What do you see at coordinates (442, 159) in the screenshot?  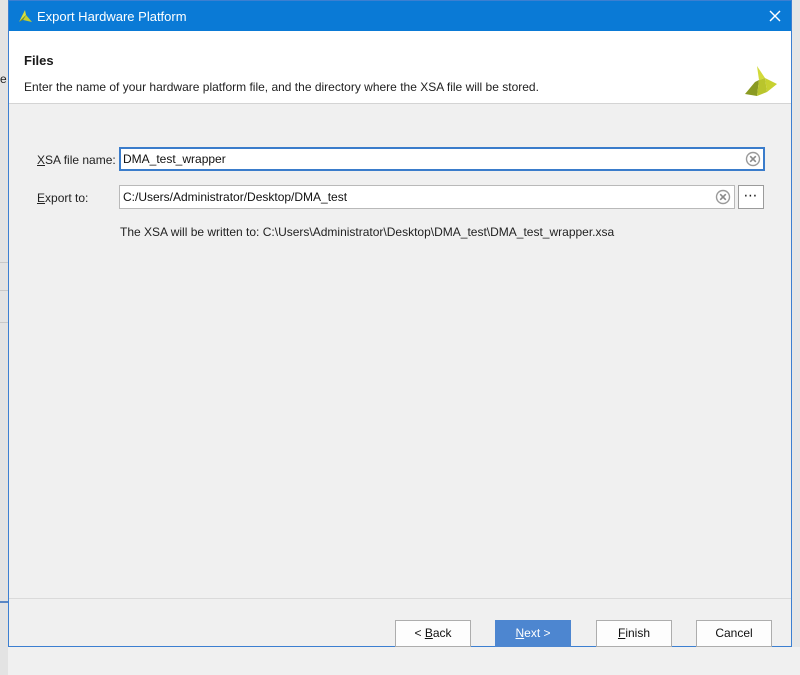 I see `xsa-file-name-input: DMA_test_wrapper` at bounding box center [442, 159].